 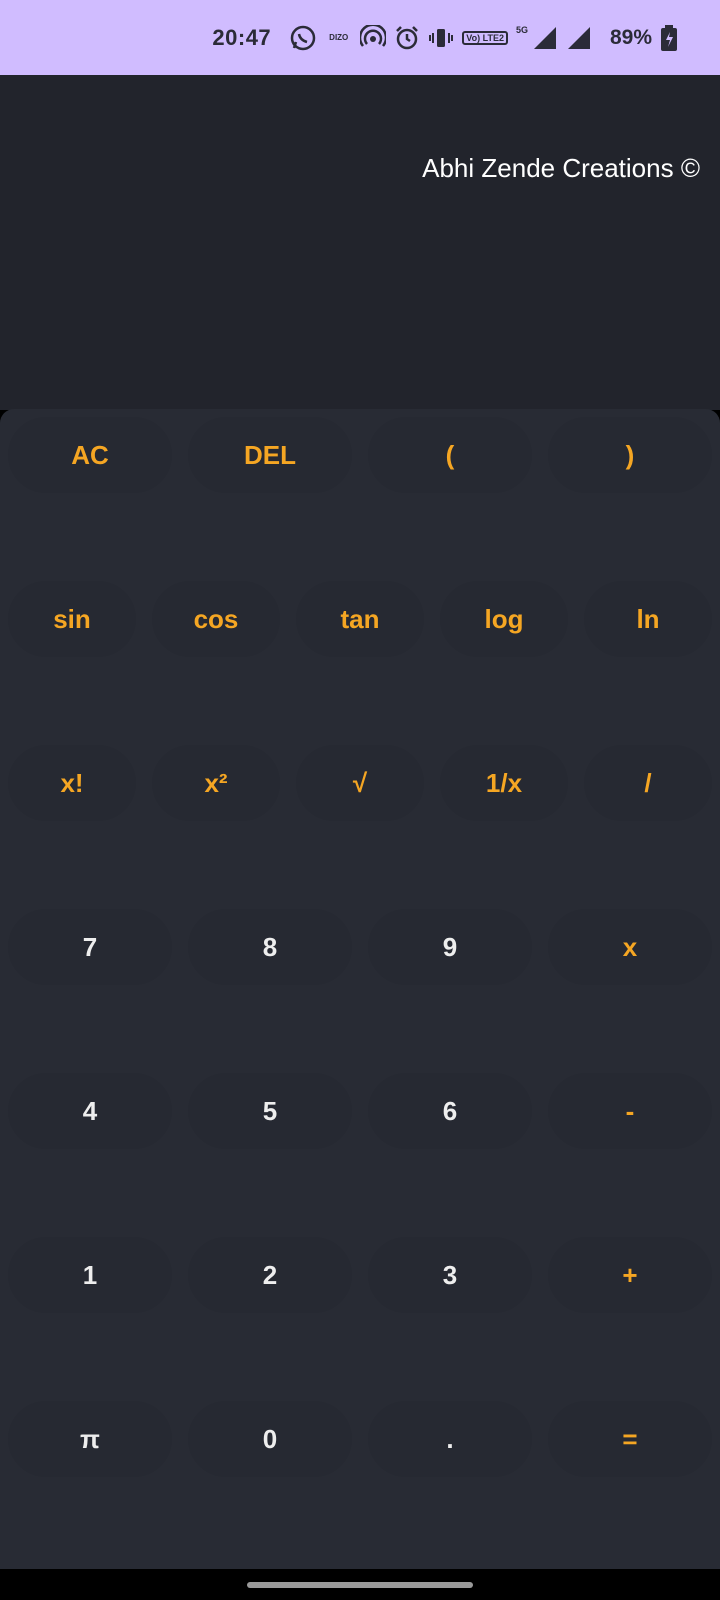 What do you see at coordinates (360, 783) in the screenshot?
I see `sqrt-button: √` at bounding box center [360, 783].